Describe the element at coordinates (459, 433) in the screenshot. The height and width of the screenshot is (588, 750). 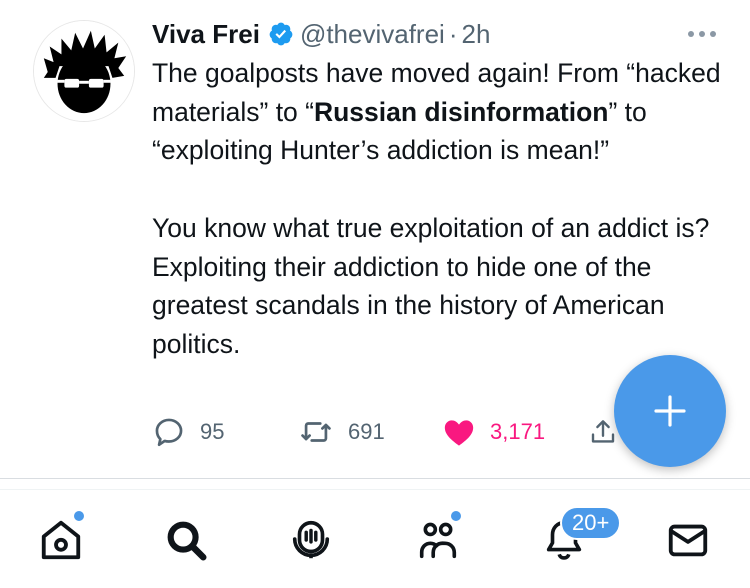
I see `heart-filled-icon` at that location.